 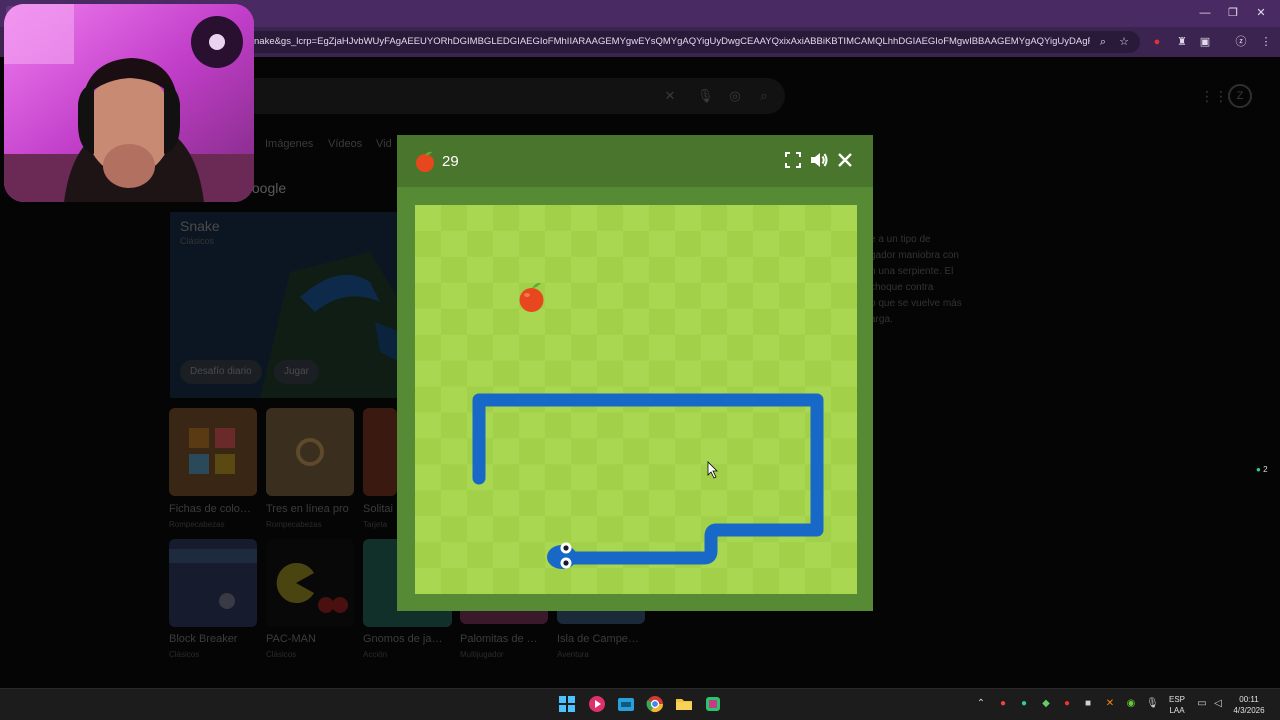 I want to click on game-category: Multijugador, so click(x=482, y=654).